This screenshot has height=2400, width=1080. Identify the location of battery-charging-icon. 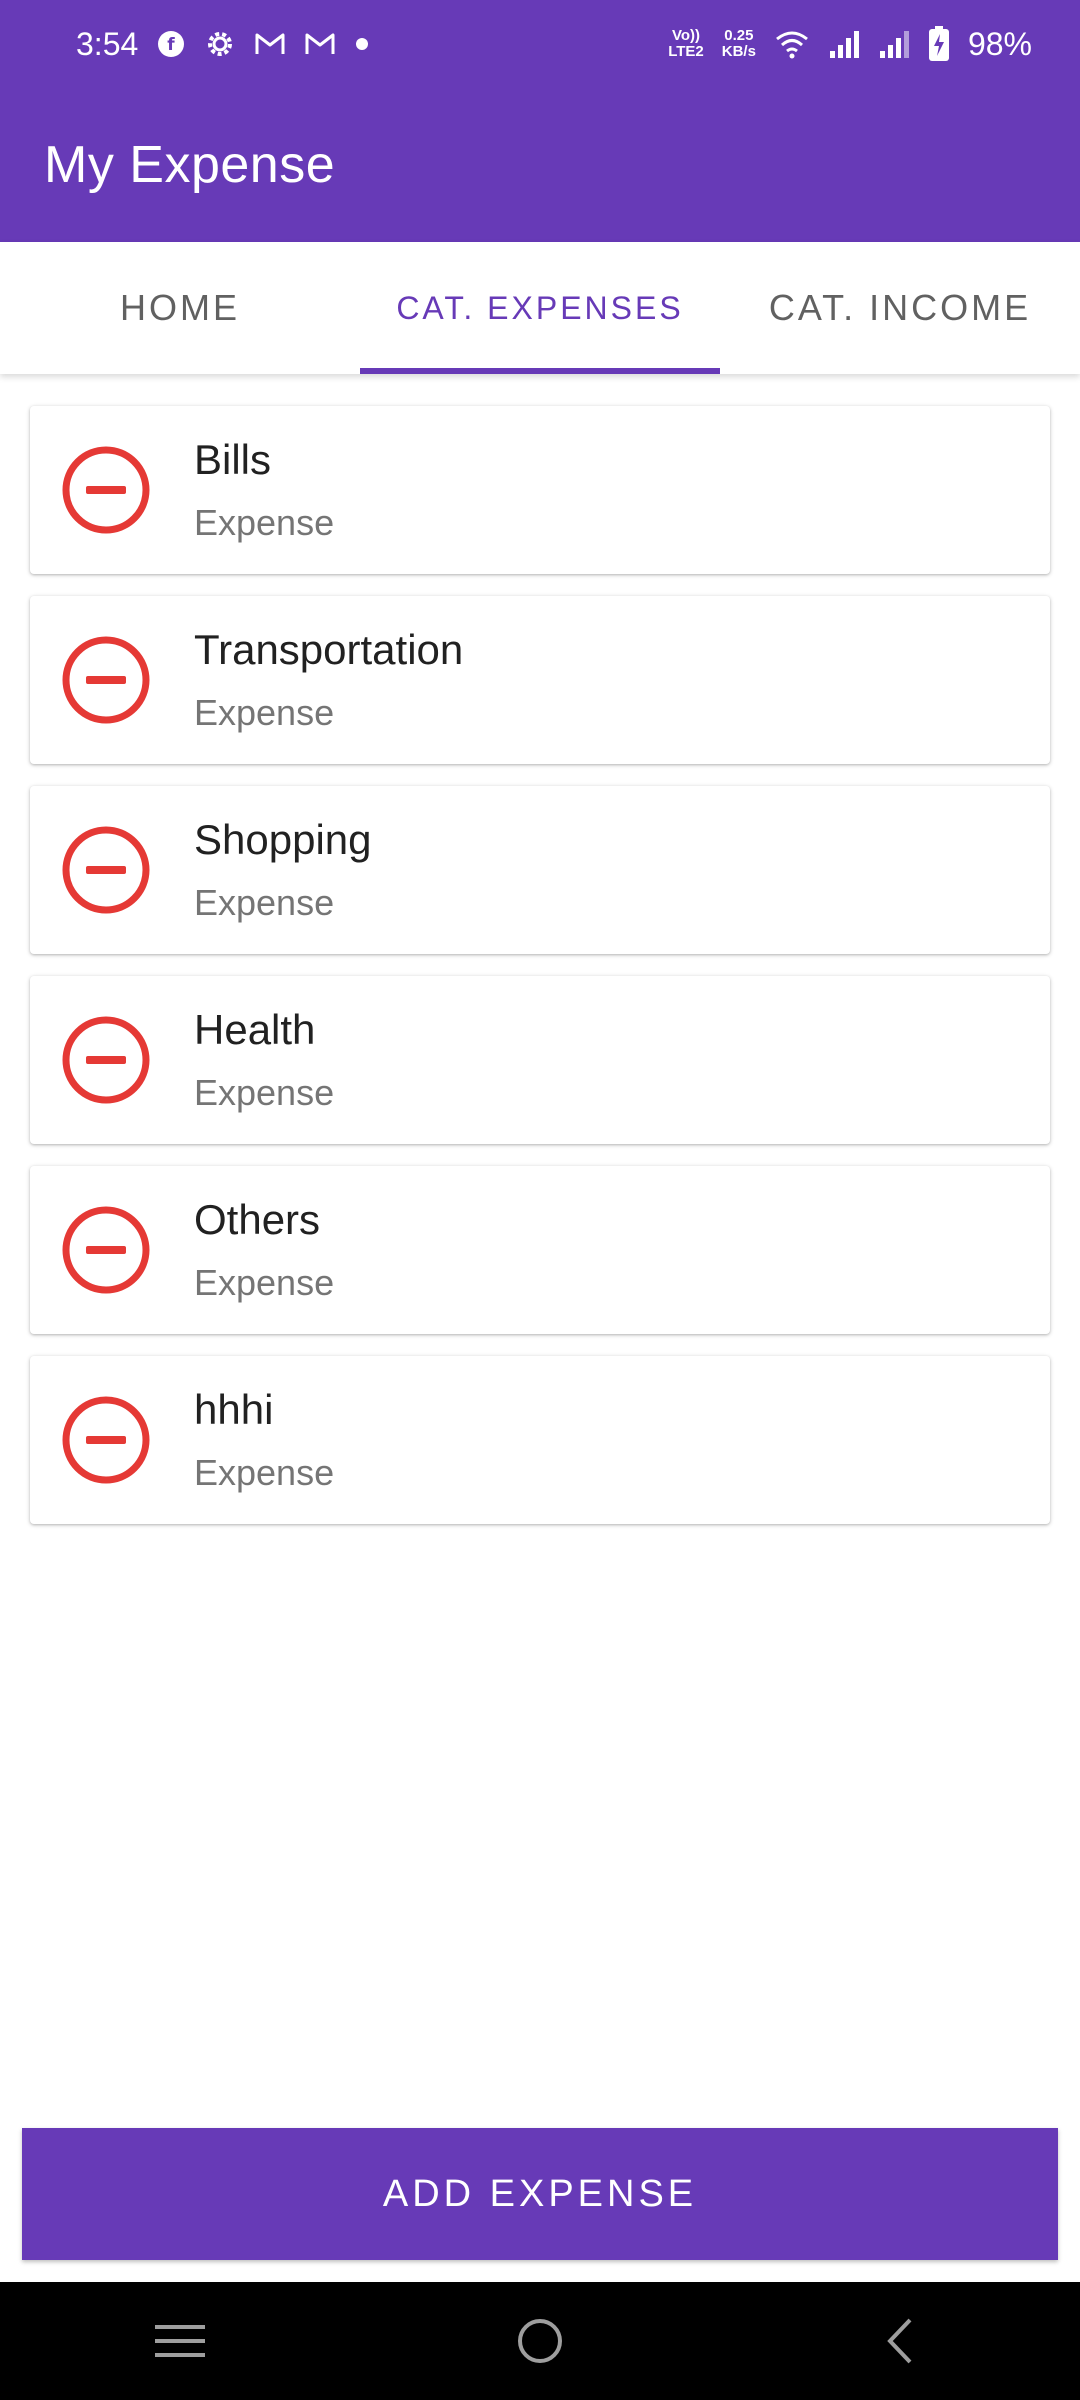
(939, 44).